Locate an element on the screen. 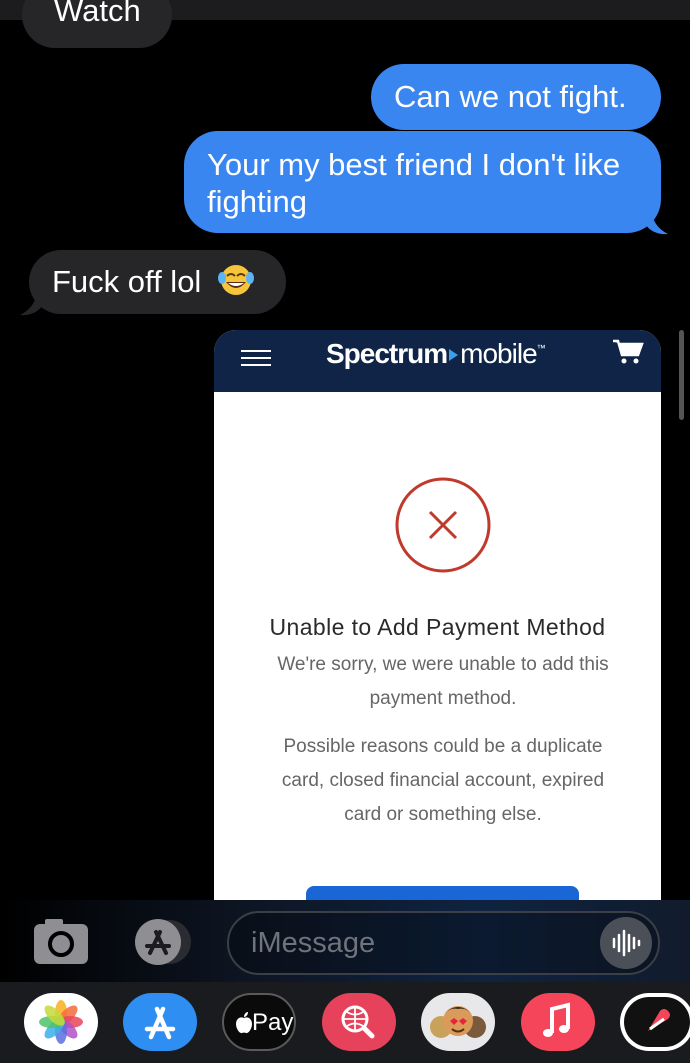 This screenshot has height=1063, width=690. music-note-icon is located at coordinates (556, 1019).